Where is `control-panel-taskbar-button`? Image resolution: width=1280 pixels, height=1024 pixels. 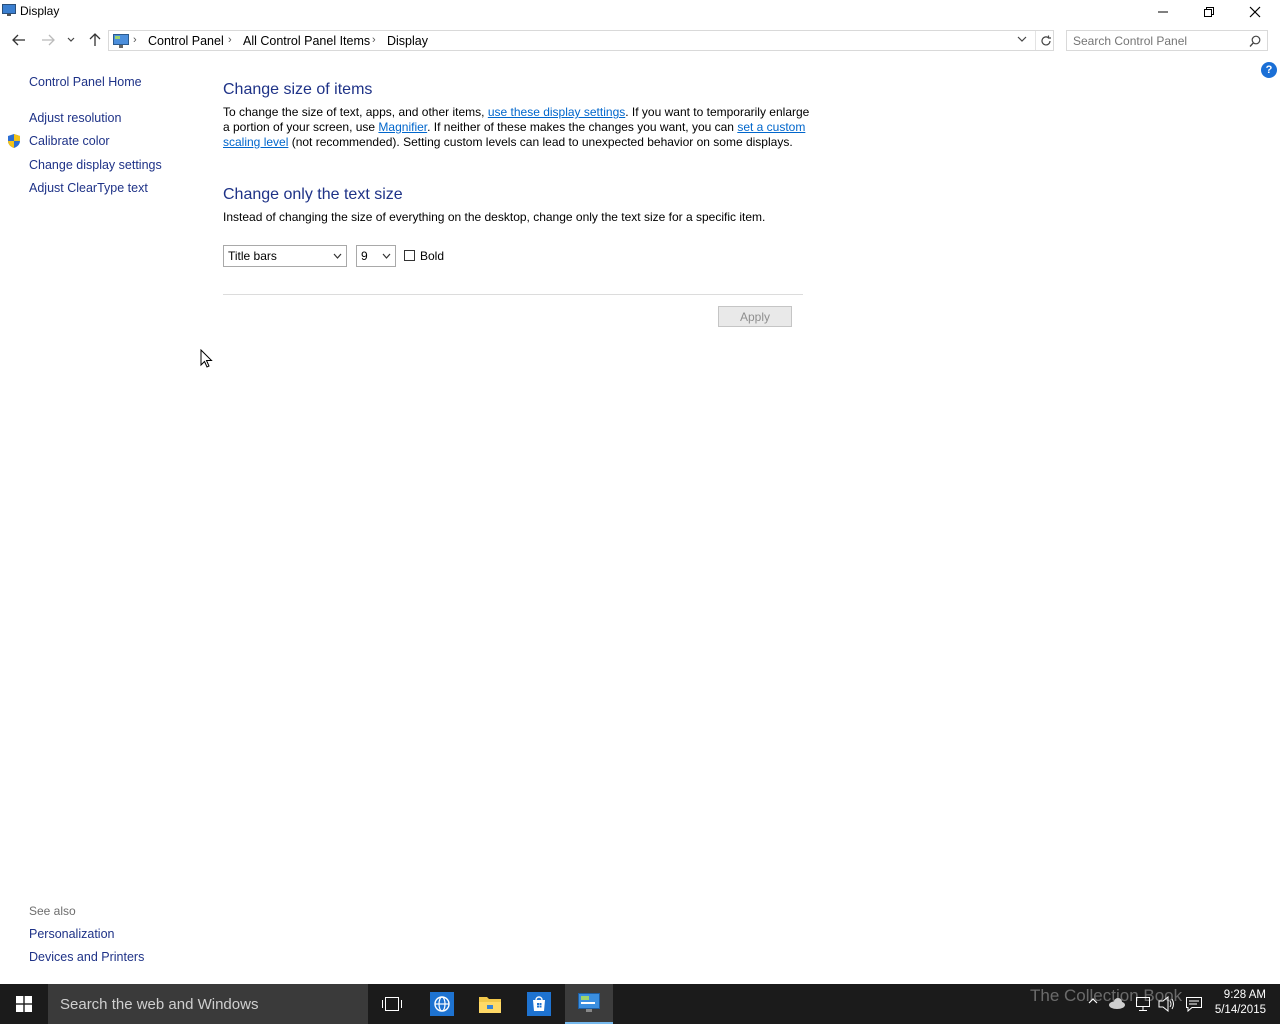 control-panel-taskbar-button is located at coordinates (589, 1004).